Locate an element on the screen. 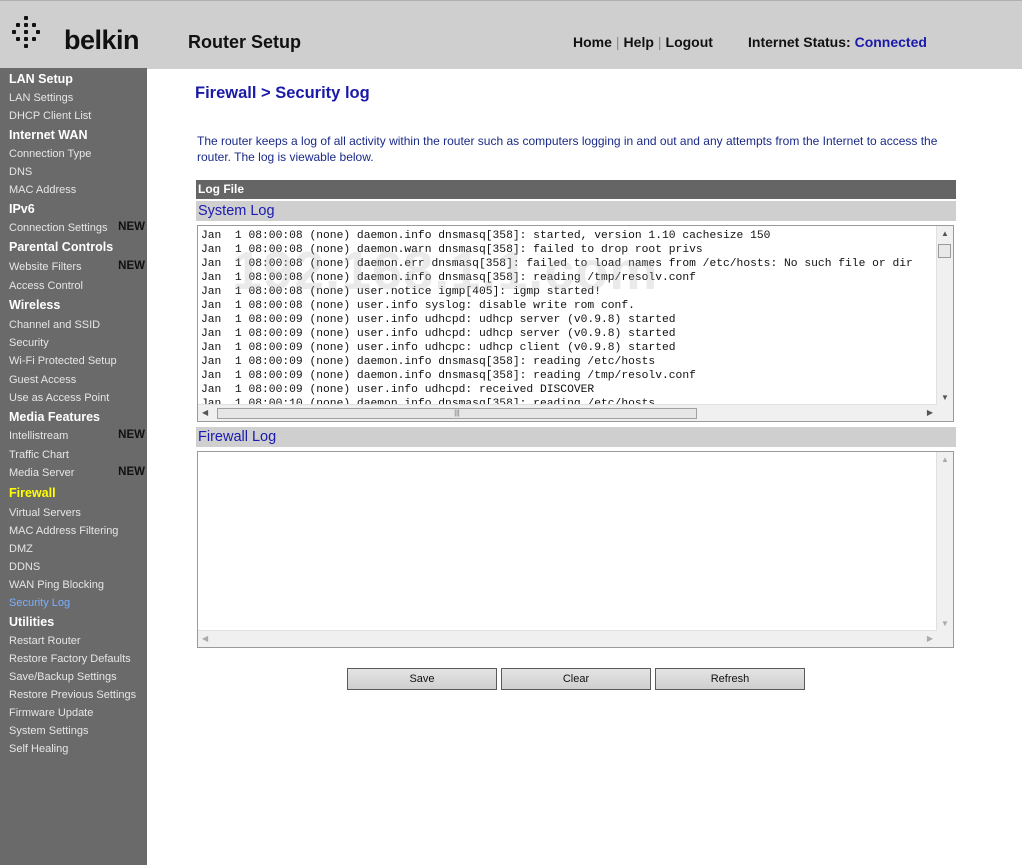  sidebar-item-connection-type: Connection Type is located at coordinates (50, 154).